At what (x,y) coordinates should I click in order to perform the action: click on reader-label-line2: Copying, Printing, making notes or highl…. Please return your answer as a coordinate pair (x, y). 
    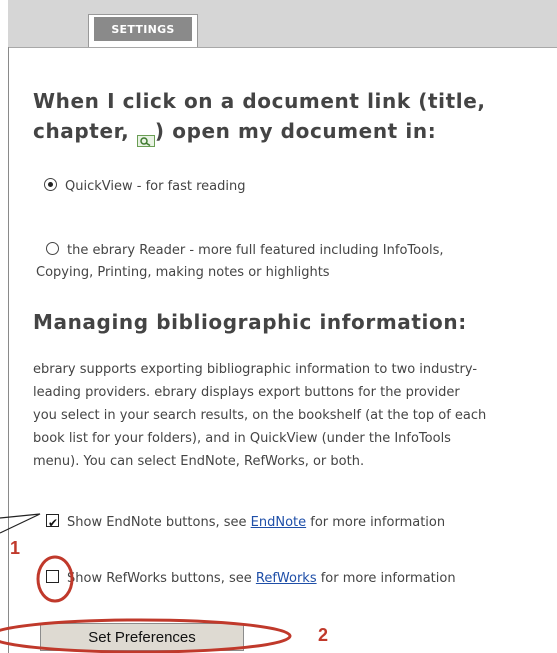
    Looking at the image, I should click on (183, 272).